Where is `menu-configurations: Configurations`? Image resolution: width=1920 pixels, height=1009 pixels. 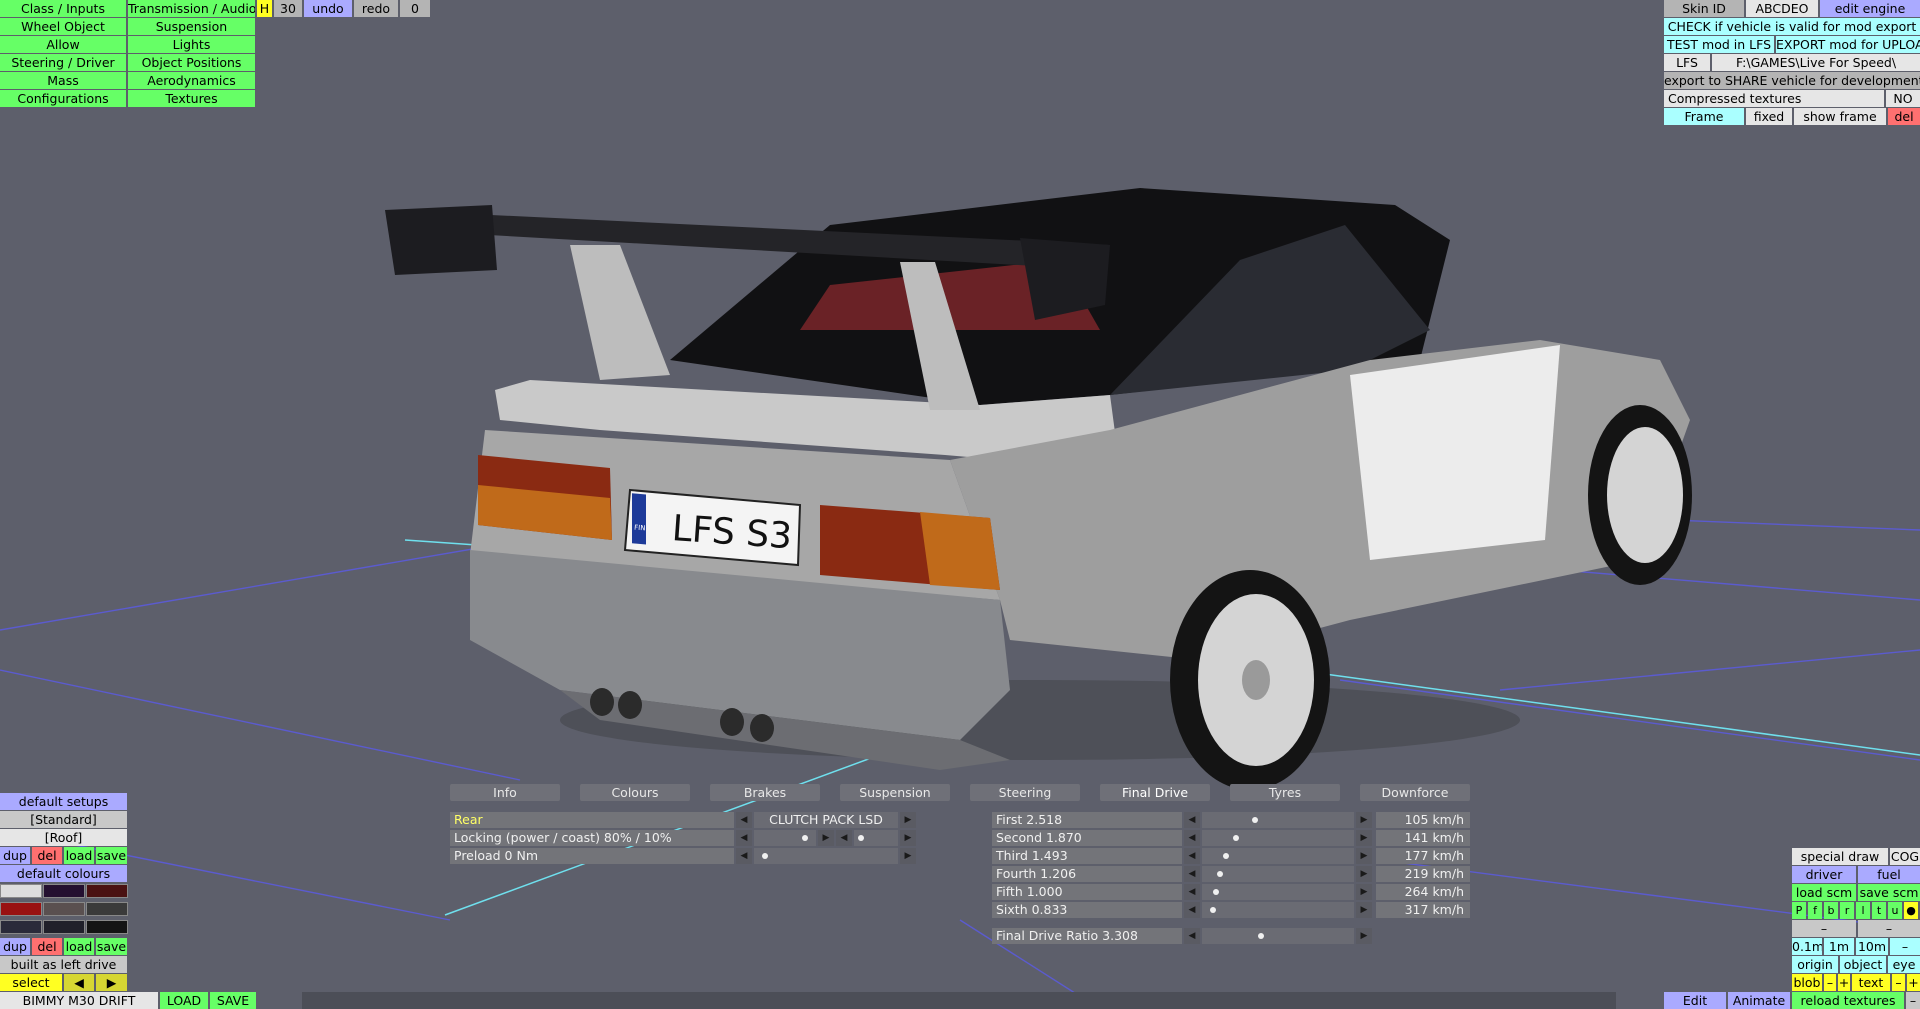
menu-configurations: Configurations is located at coordinates (63, 98).